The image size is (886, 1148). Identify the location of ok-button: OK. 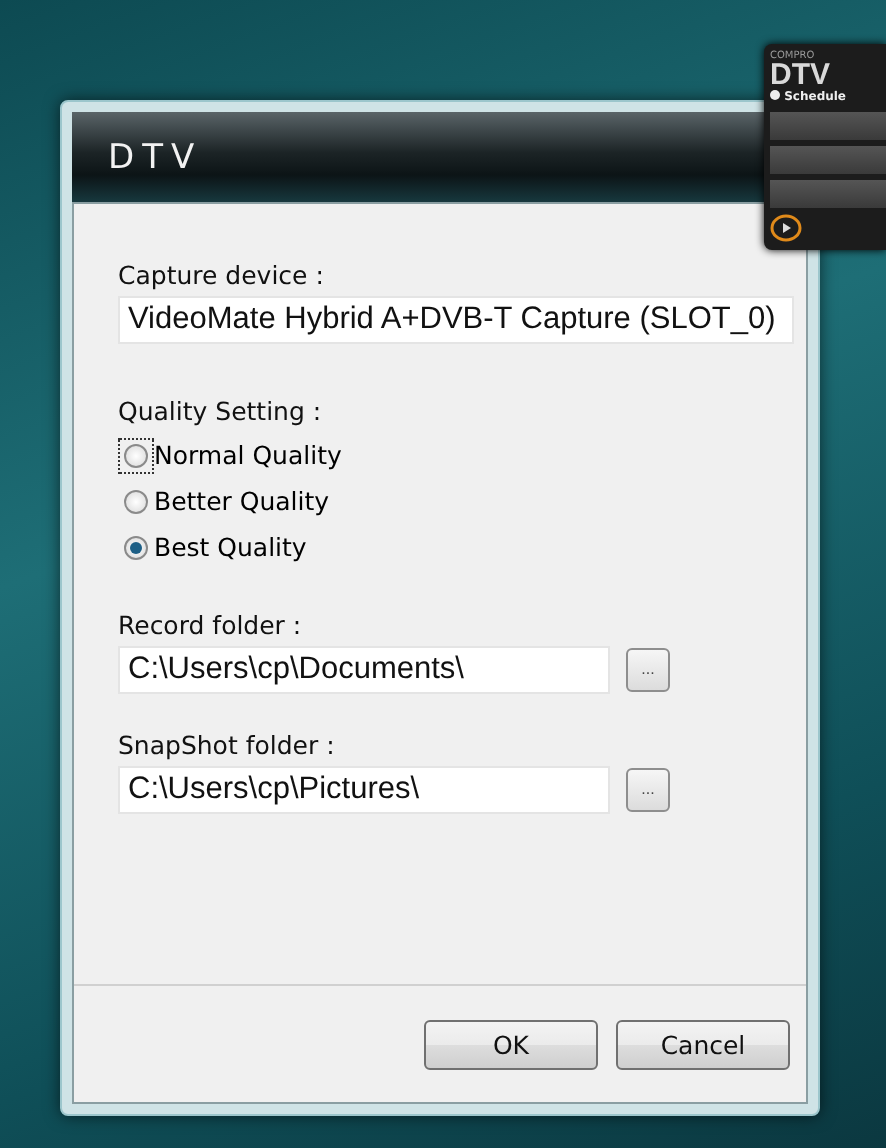
(511, 1044).